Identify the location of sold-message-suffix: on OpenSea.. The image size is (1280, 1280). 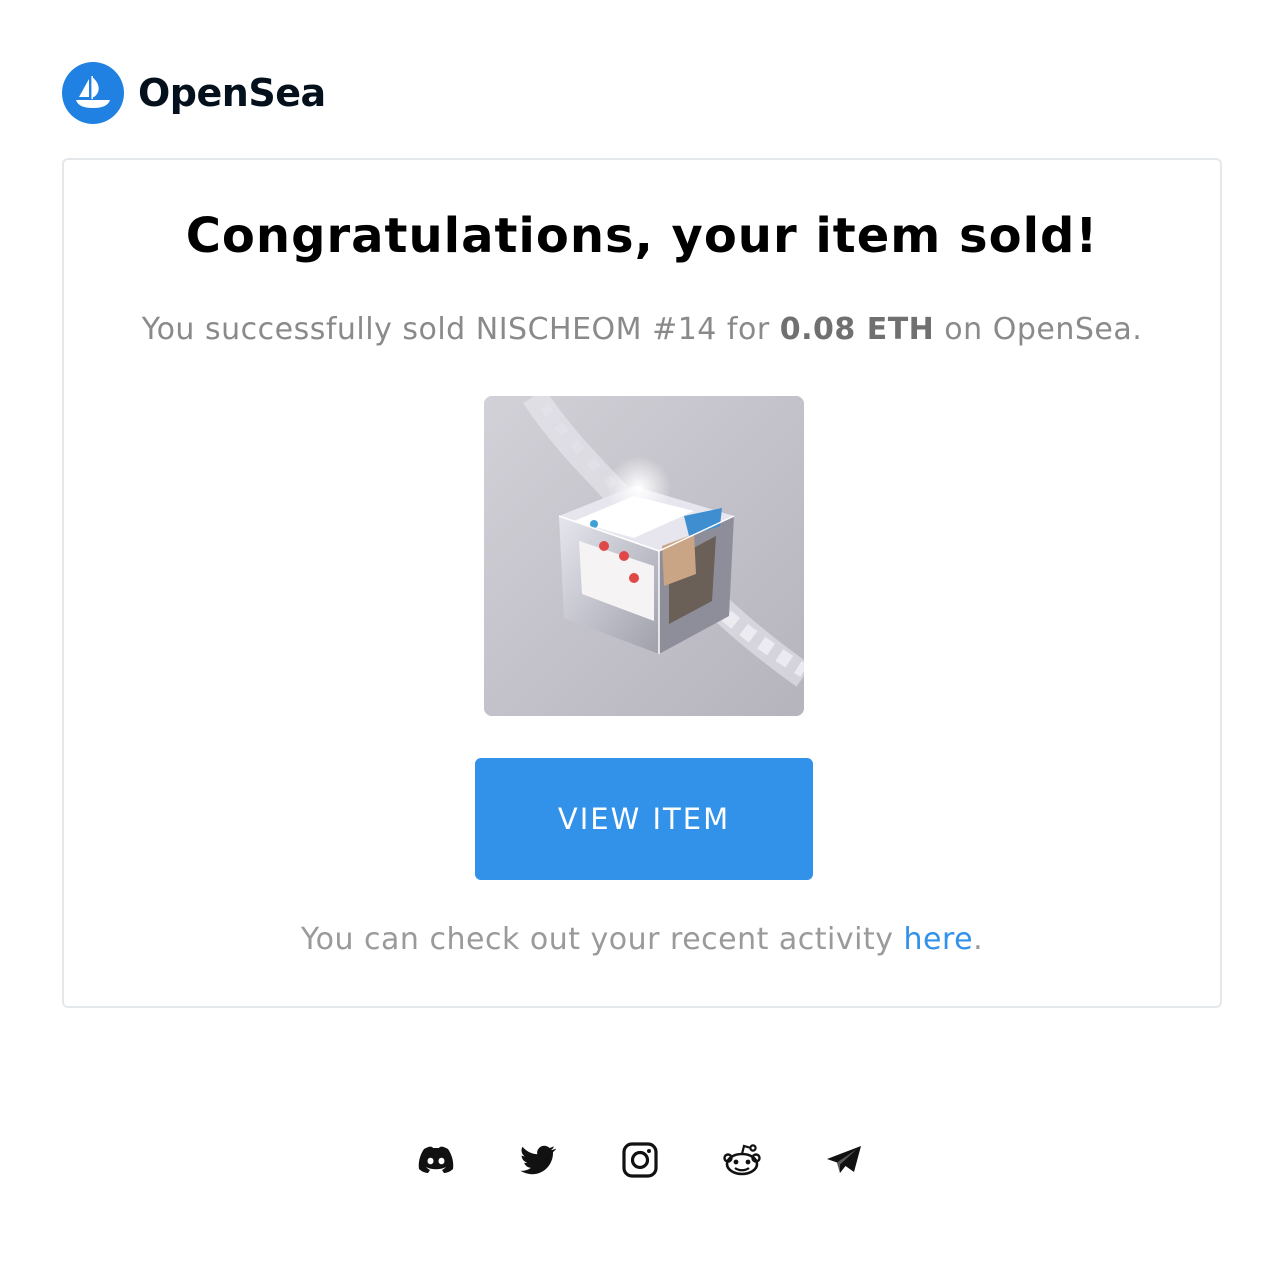
(1038, 329).